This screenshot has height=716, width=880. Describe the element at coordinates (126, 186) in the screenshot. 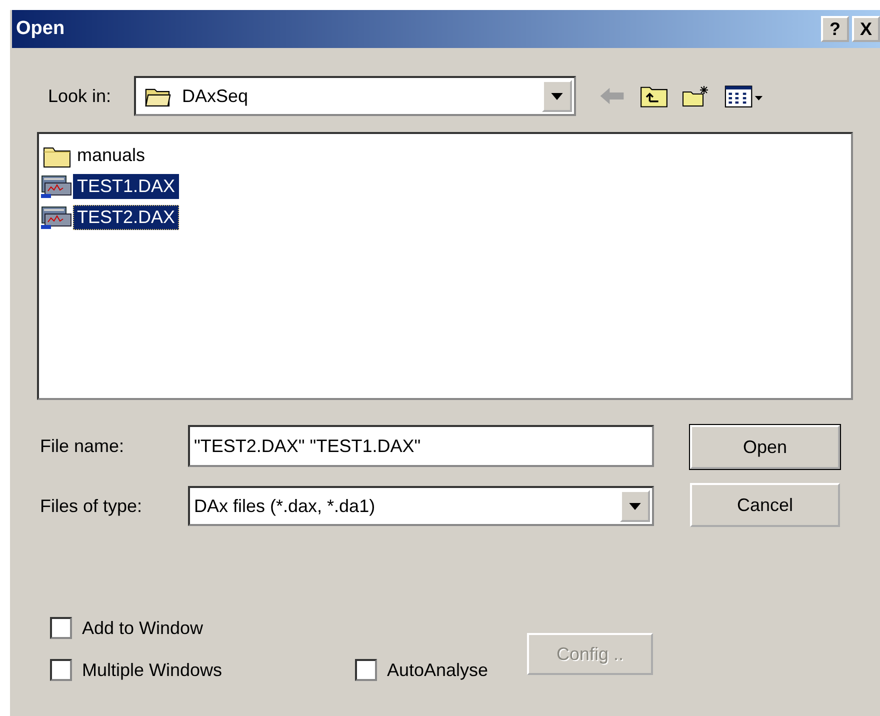

I see `file-item: TEST1.DAX` at that location.